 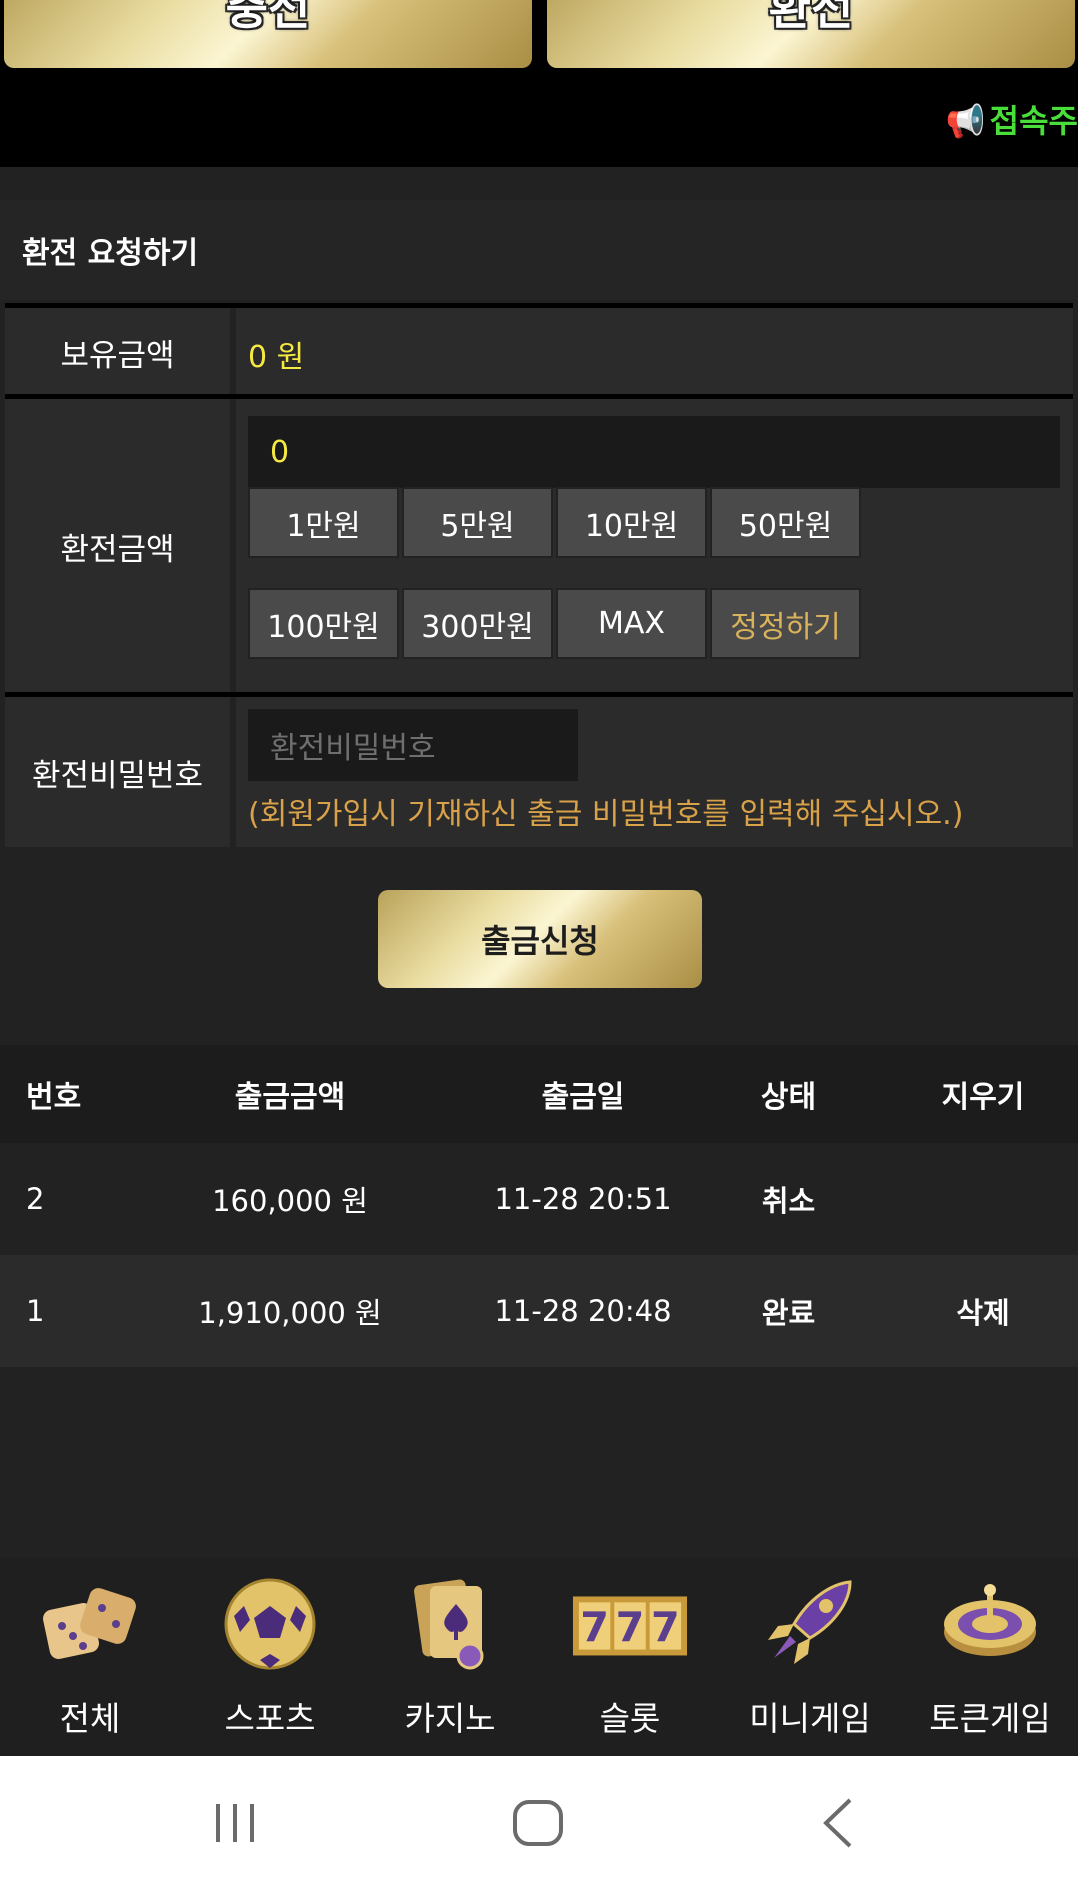 I want to click on quick-amount-button: 100만원, so click(x=323, y=623).